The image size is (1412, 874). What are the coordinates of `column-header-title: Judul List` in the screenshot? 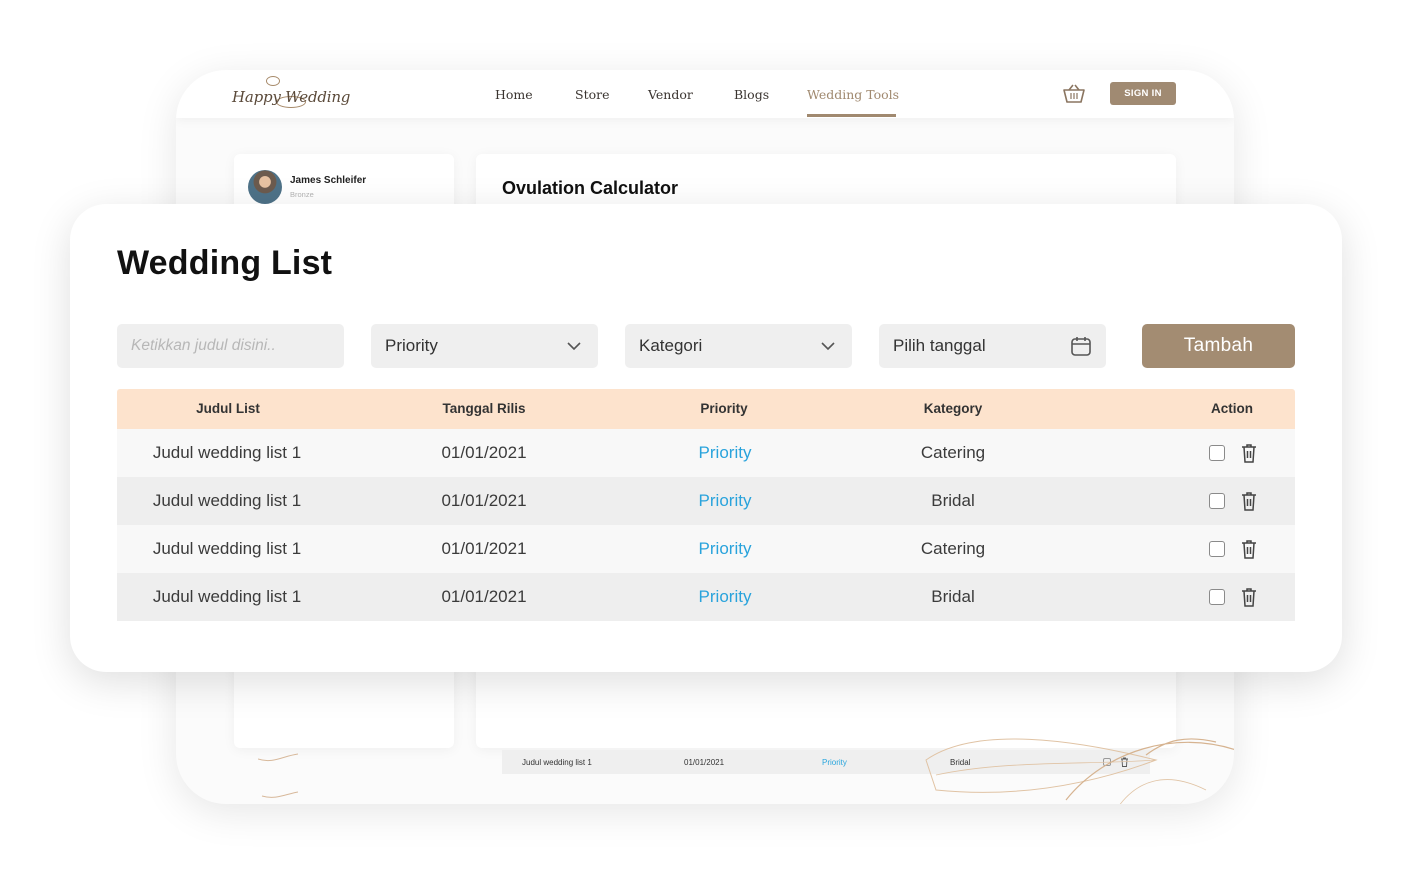 It's located at (228, 409).